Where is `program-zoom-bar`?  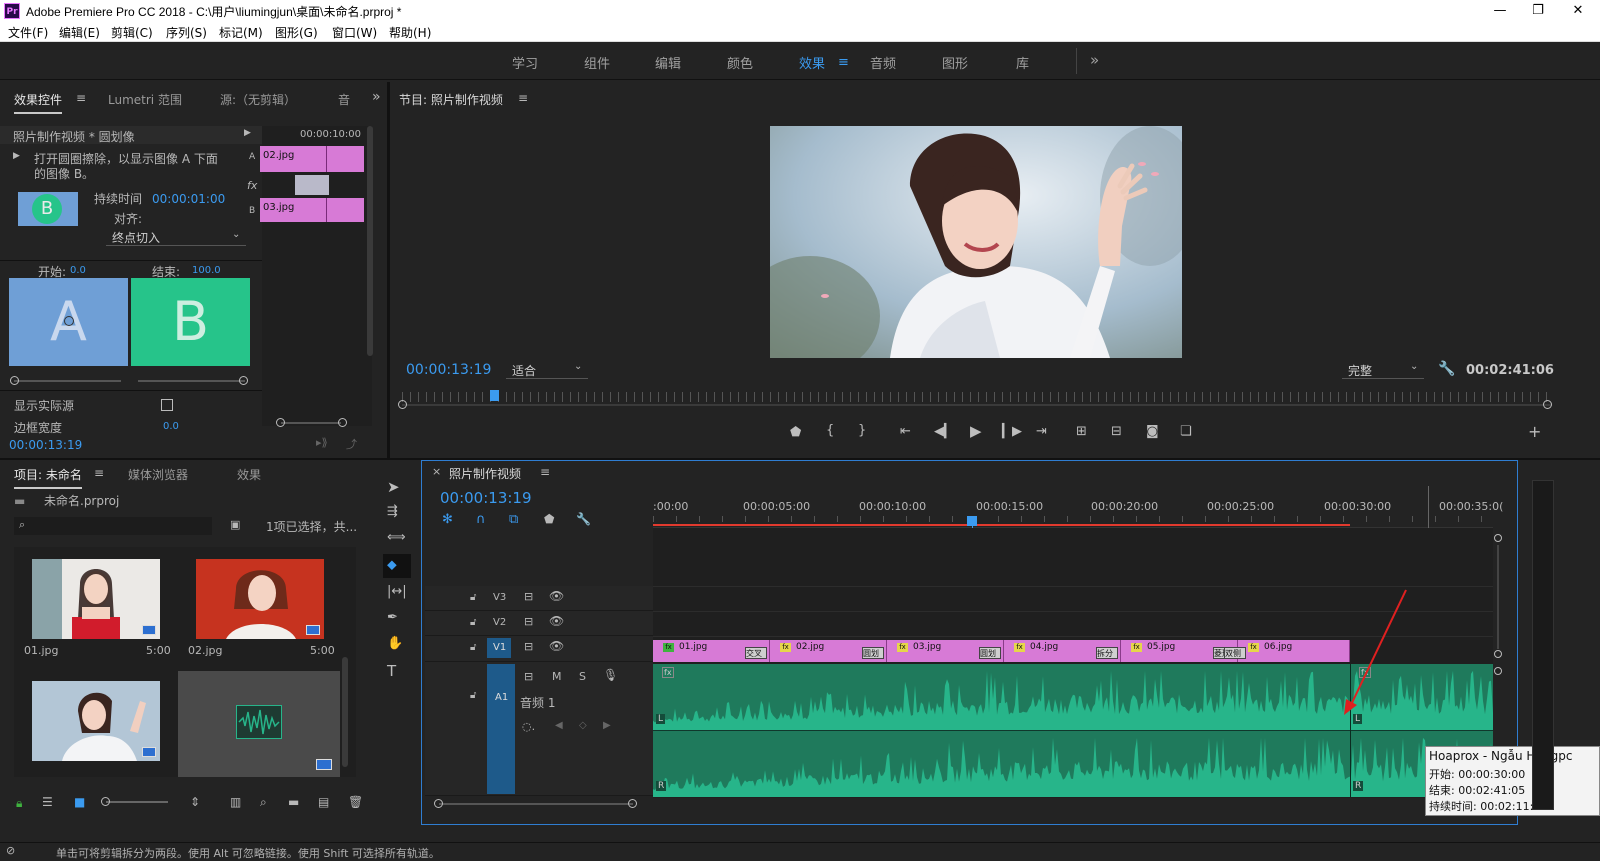 program-zoom-bar is located at coordinates (977, 405).